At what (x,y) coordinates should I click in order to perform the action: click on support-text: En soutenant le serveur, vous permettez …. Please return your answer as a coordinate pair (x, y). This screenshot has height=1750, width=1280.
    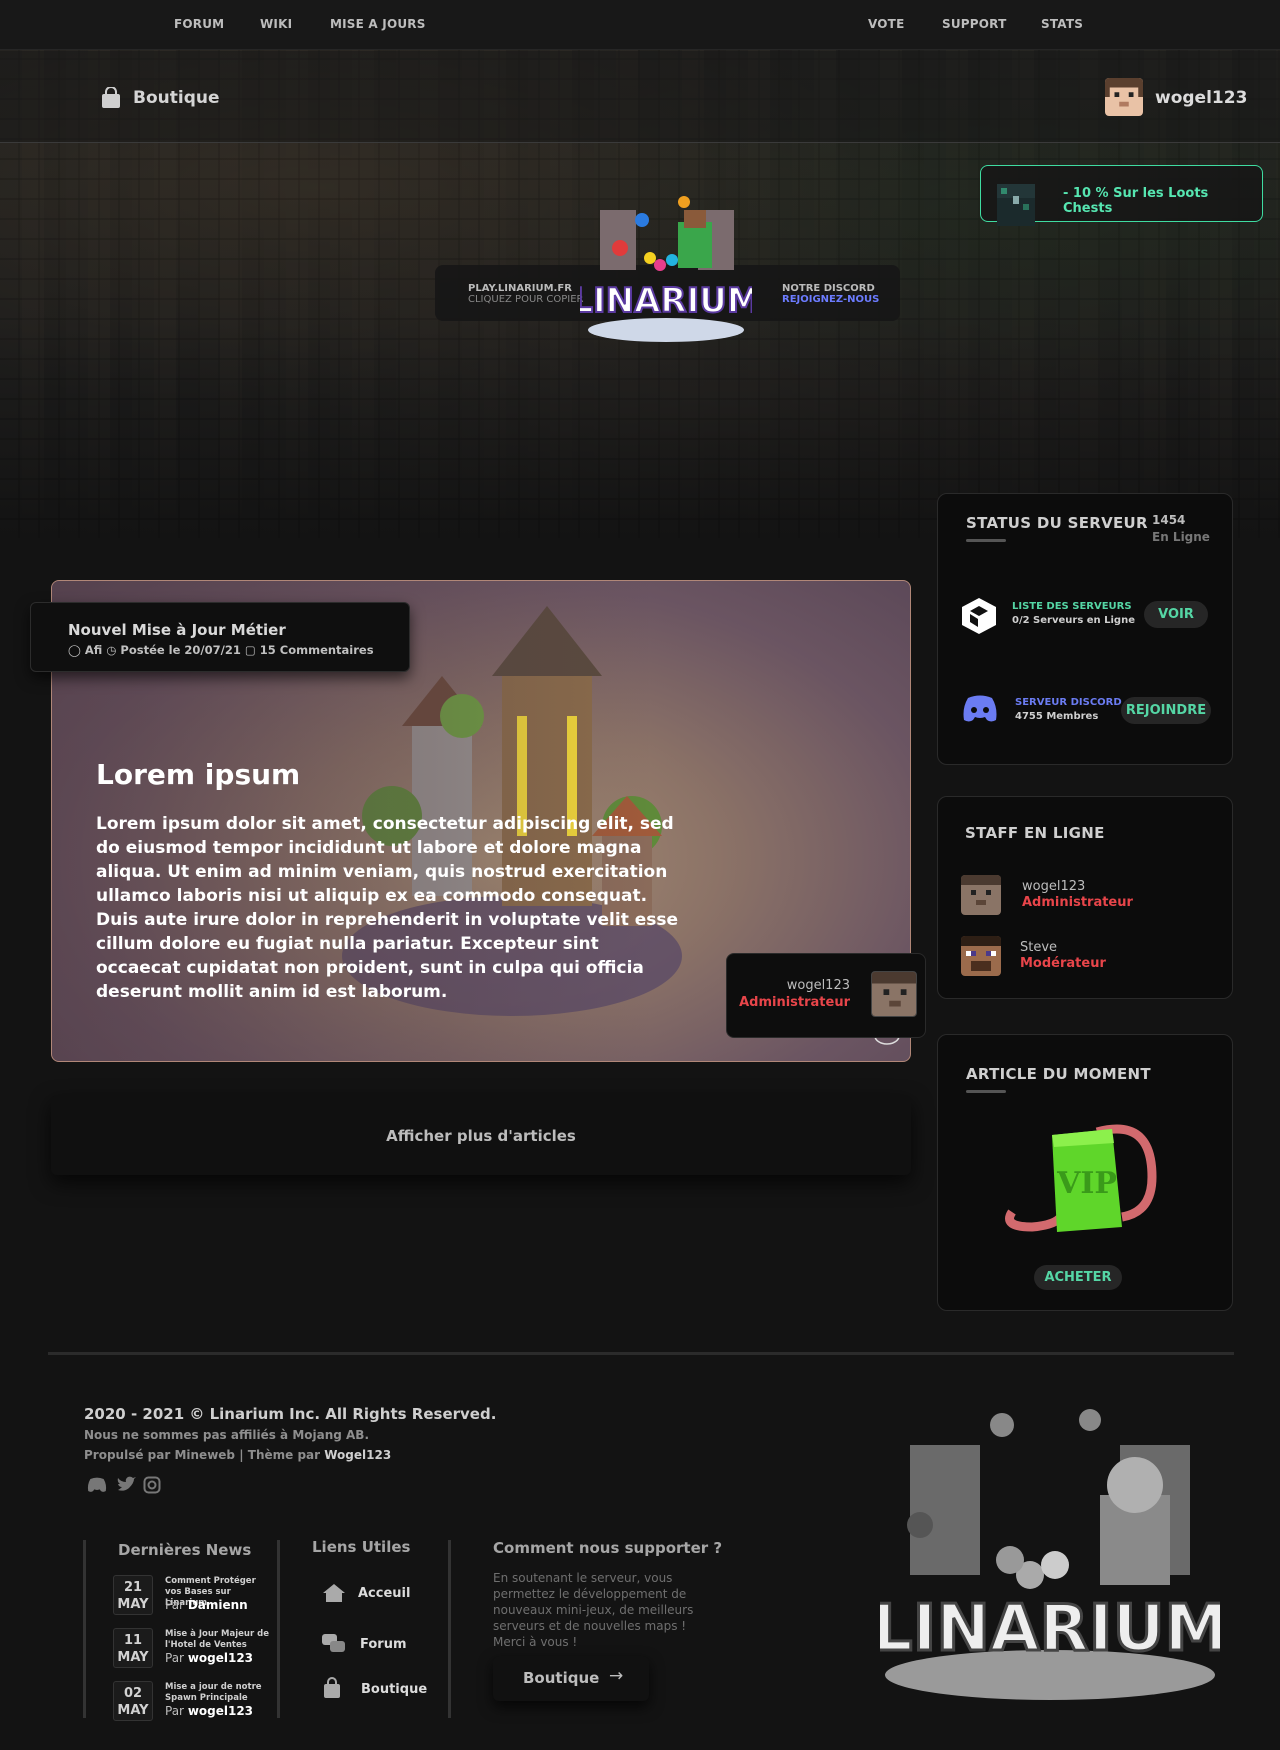
    Looking at the image, I should click on (593, 1610).